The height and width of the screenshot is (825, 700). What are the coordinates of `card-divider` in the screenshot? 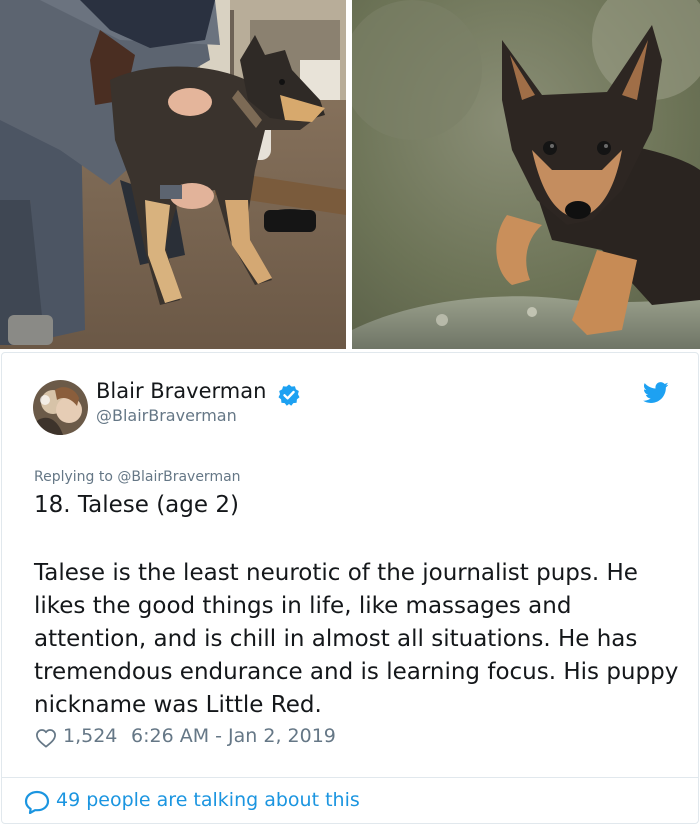 It's located at (350, 777).